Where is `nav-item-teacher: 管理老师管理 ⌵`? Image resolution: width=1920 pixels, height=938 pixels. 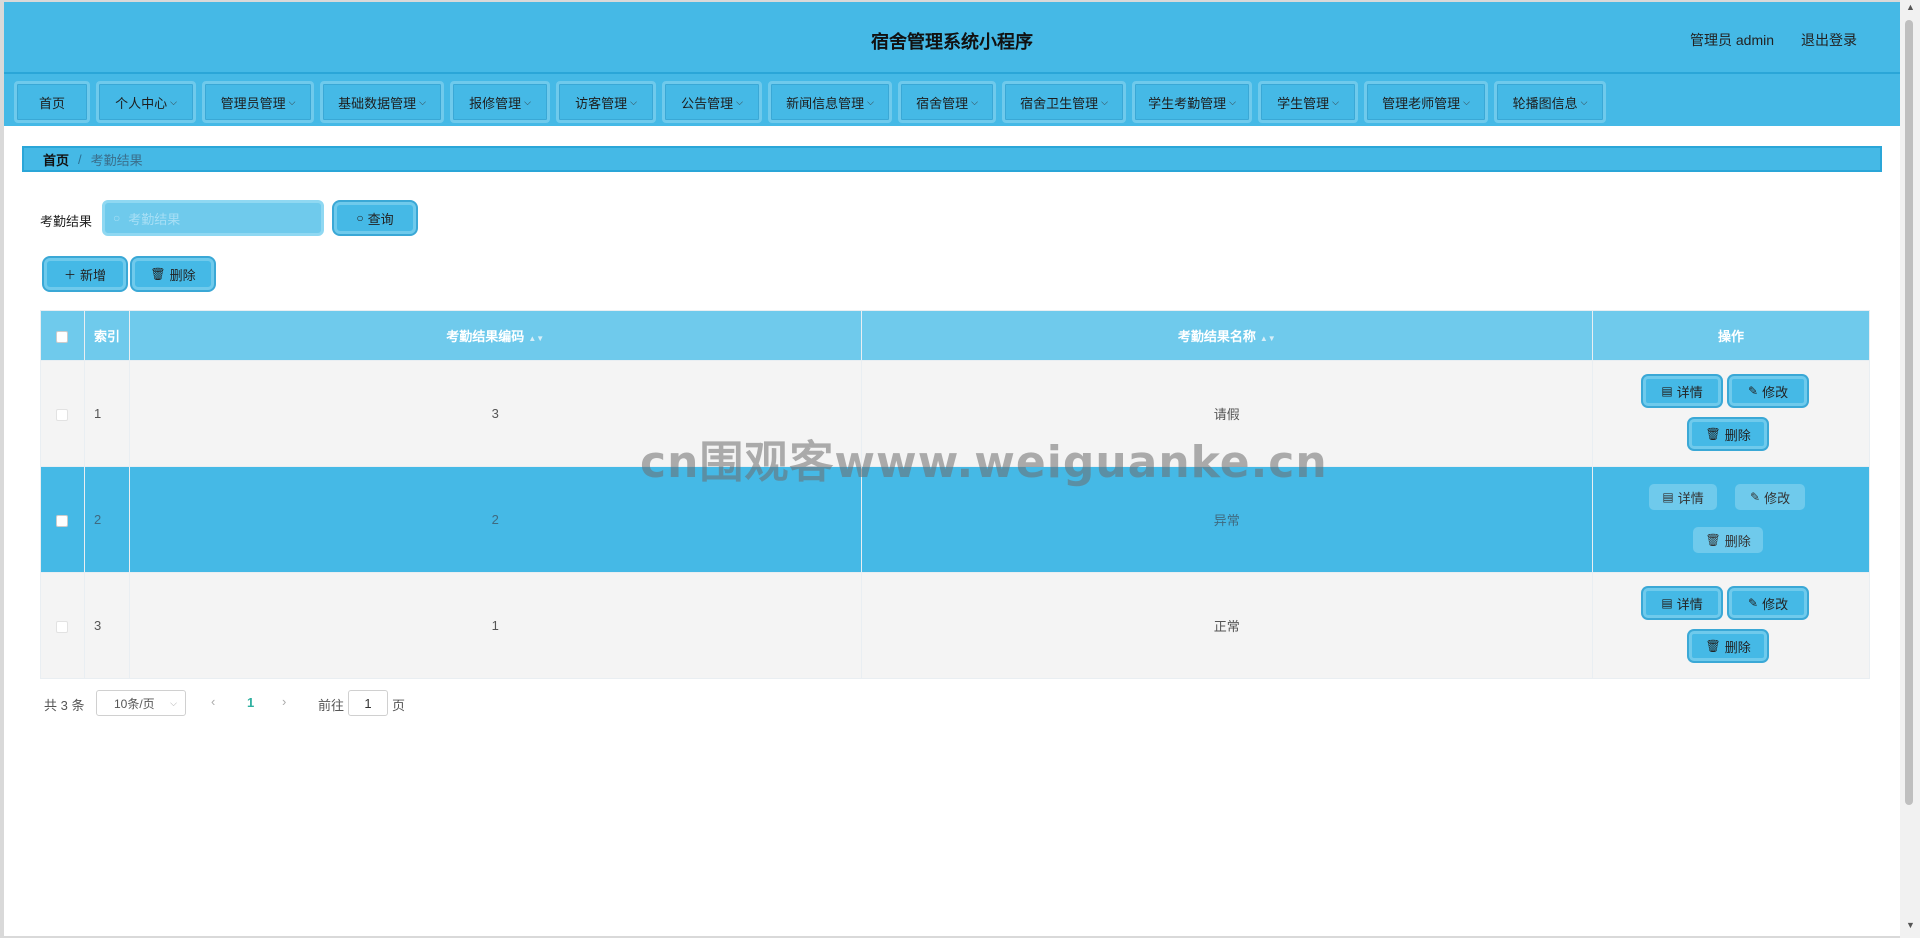
nav-item-teacher: 管理老师管理 ⌵ is located at coordinates (1426, 102).